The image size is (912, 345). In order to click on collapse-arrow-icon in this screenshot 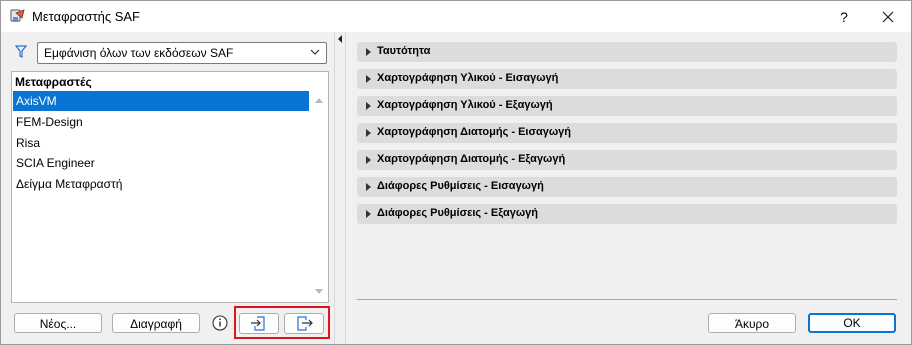, I will do `click(340, 39)`.